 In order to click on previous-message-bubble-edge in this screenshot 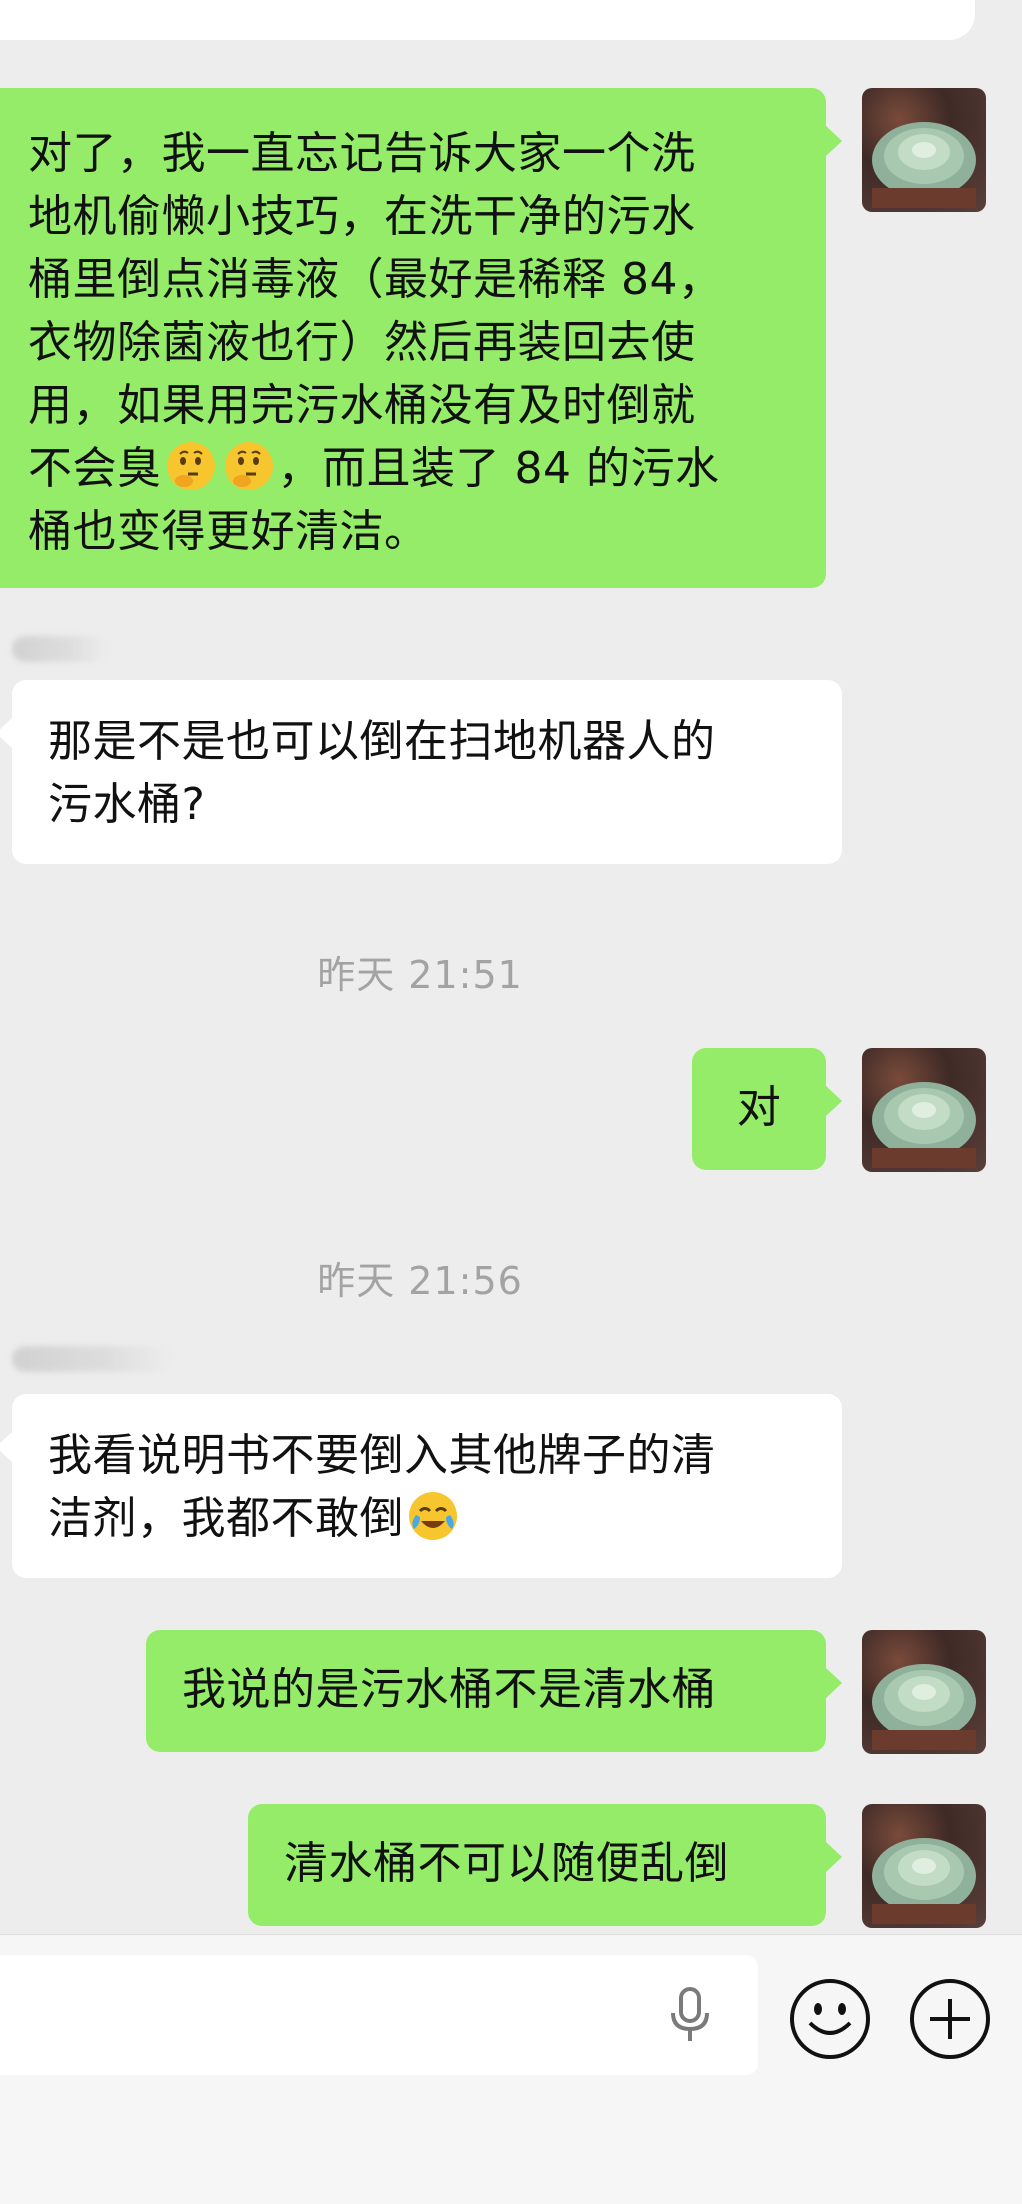, I will do `click(487, 20)`.